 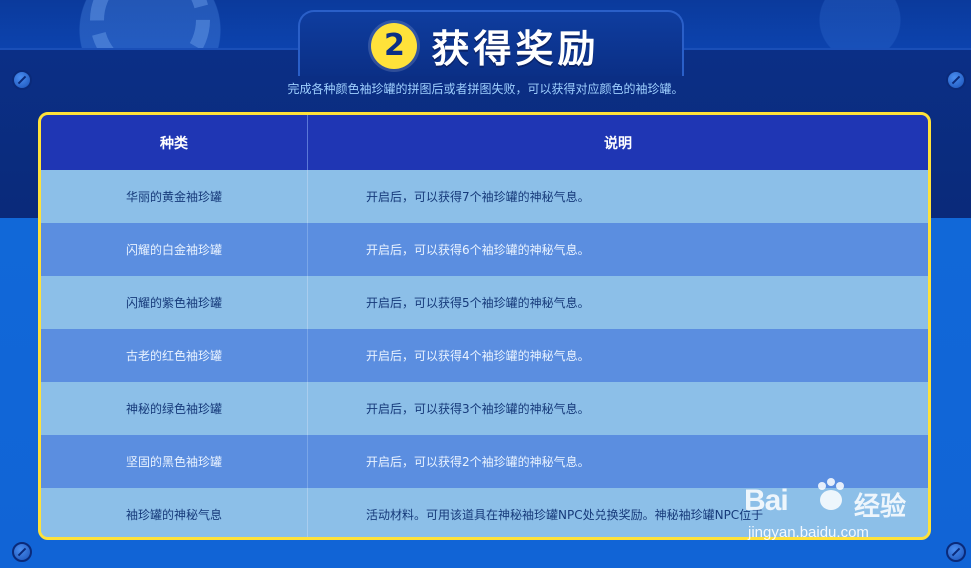 I want to click on table-row: 华丽的黄金袖珍罐 开启后，可以获得7个袖珍罐的神秘气息。, so click(x=484, y=196).